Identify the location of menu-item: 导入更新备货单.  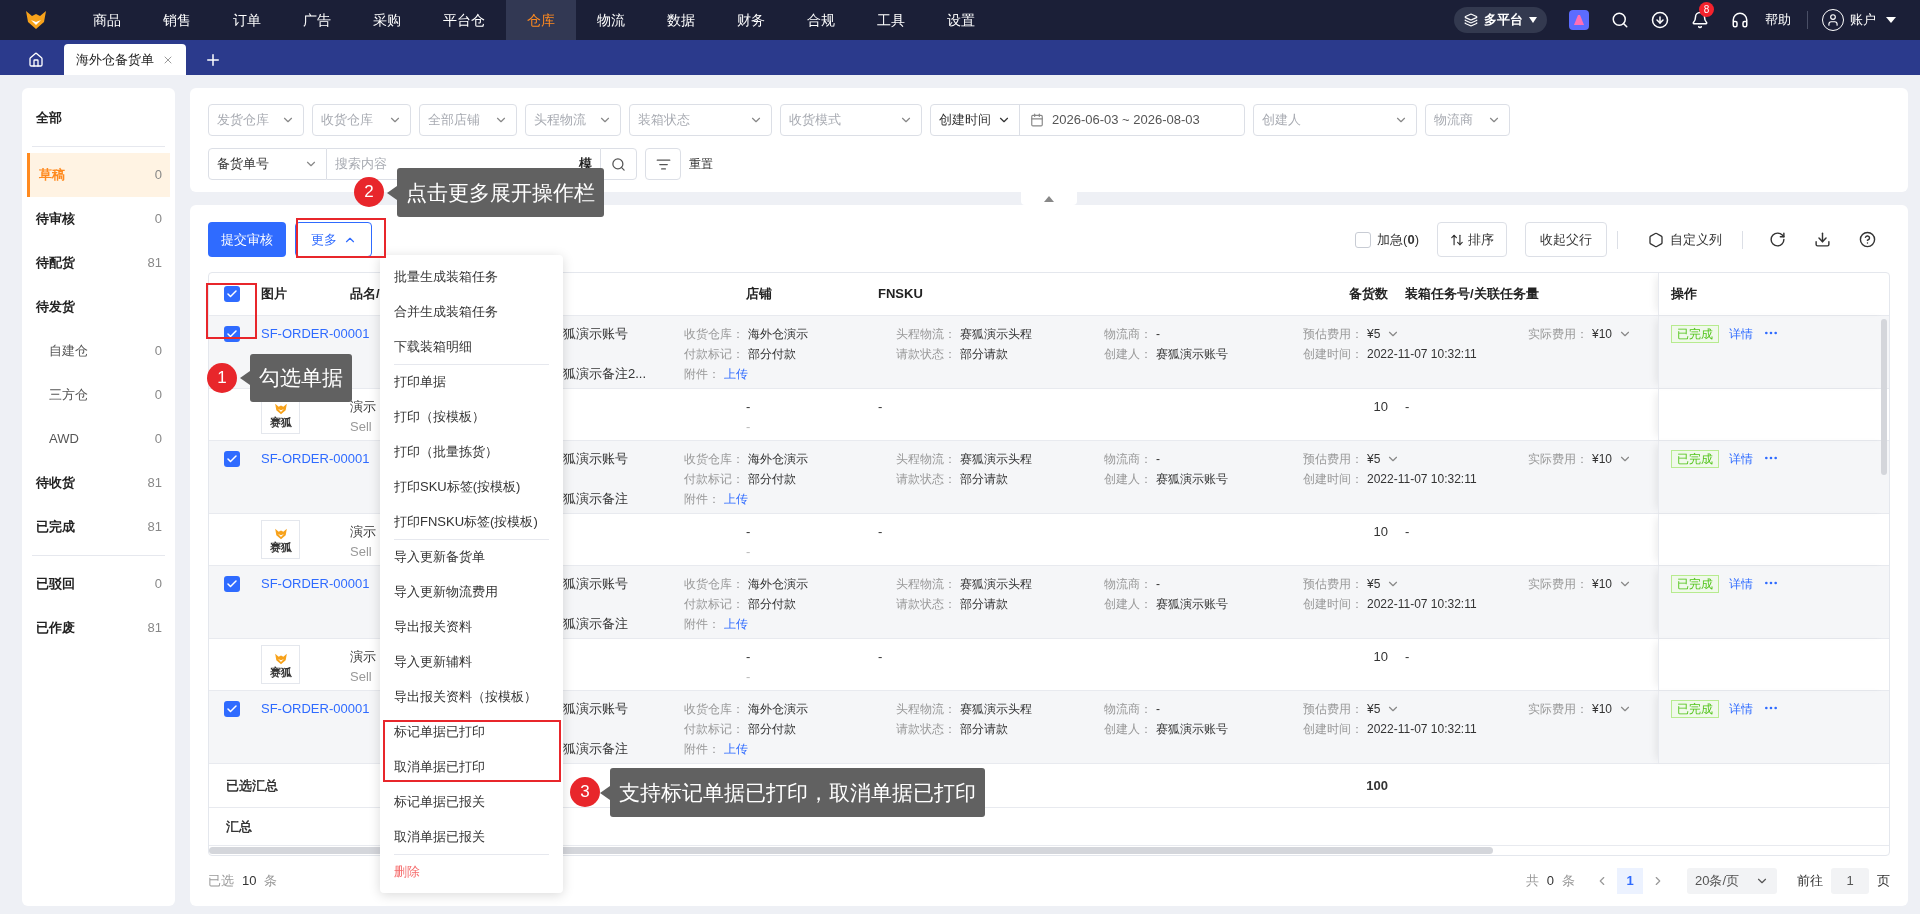
(439, 557).